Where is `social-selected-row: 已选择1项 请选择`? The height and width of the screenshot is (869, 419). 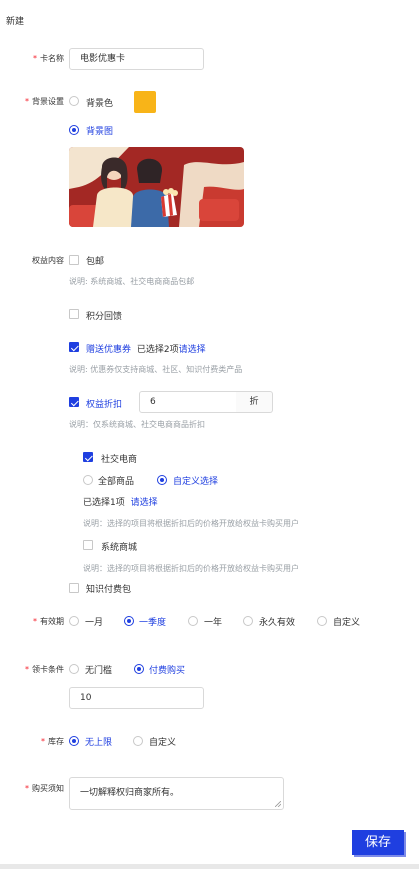
social-selected-row: 已选择1项 请选择 is located at coordinates (120, 501).